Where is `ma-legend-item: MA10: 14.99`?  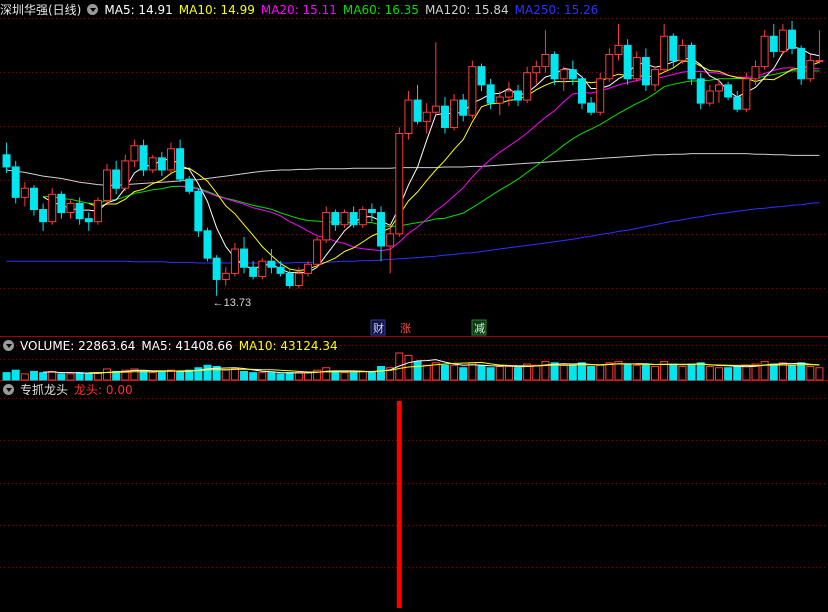
ma-legend-item: MA10: 14.99 is located at coordinates (216, 10).